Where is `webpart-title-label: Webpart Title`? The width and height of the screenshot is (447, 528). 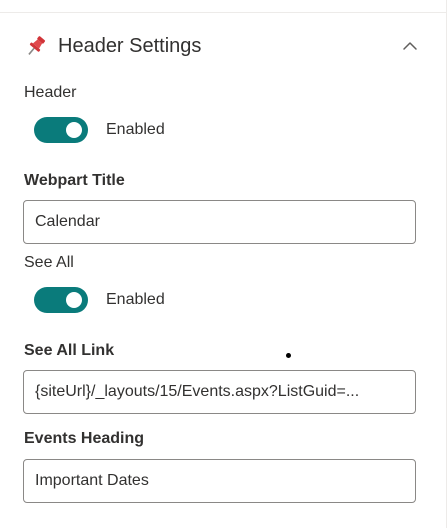
webpart-title-label: Webpart Title is located at coordinates (74, 180).